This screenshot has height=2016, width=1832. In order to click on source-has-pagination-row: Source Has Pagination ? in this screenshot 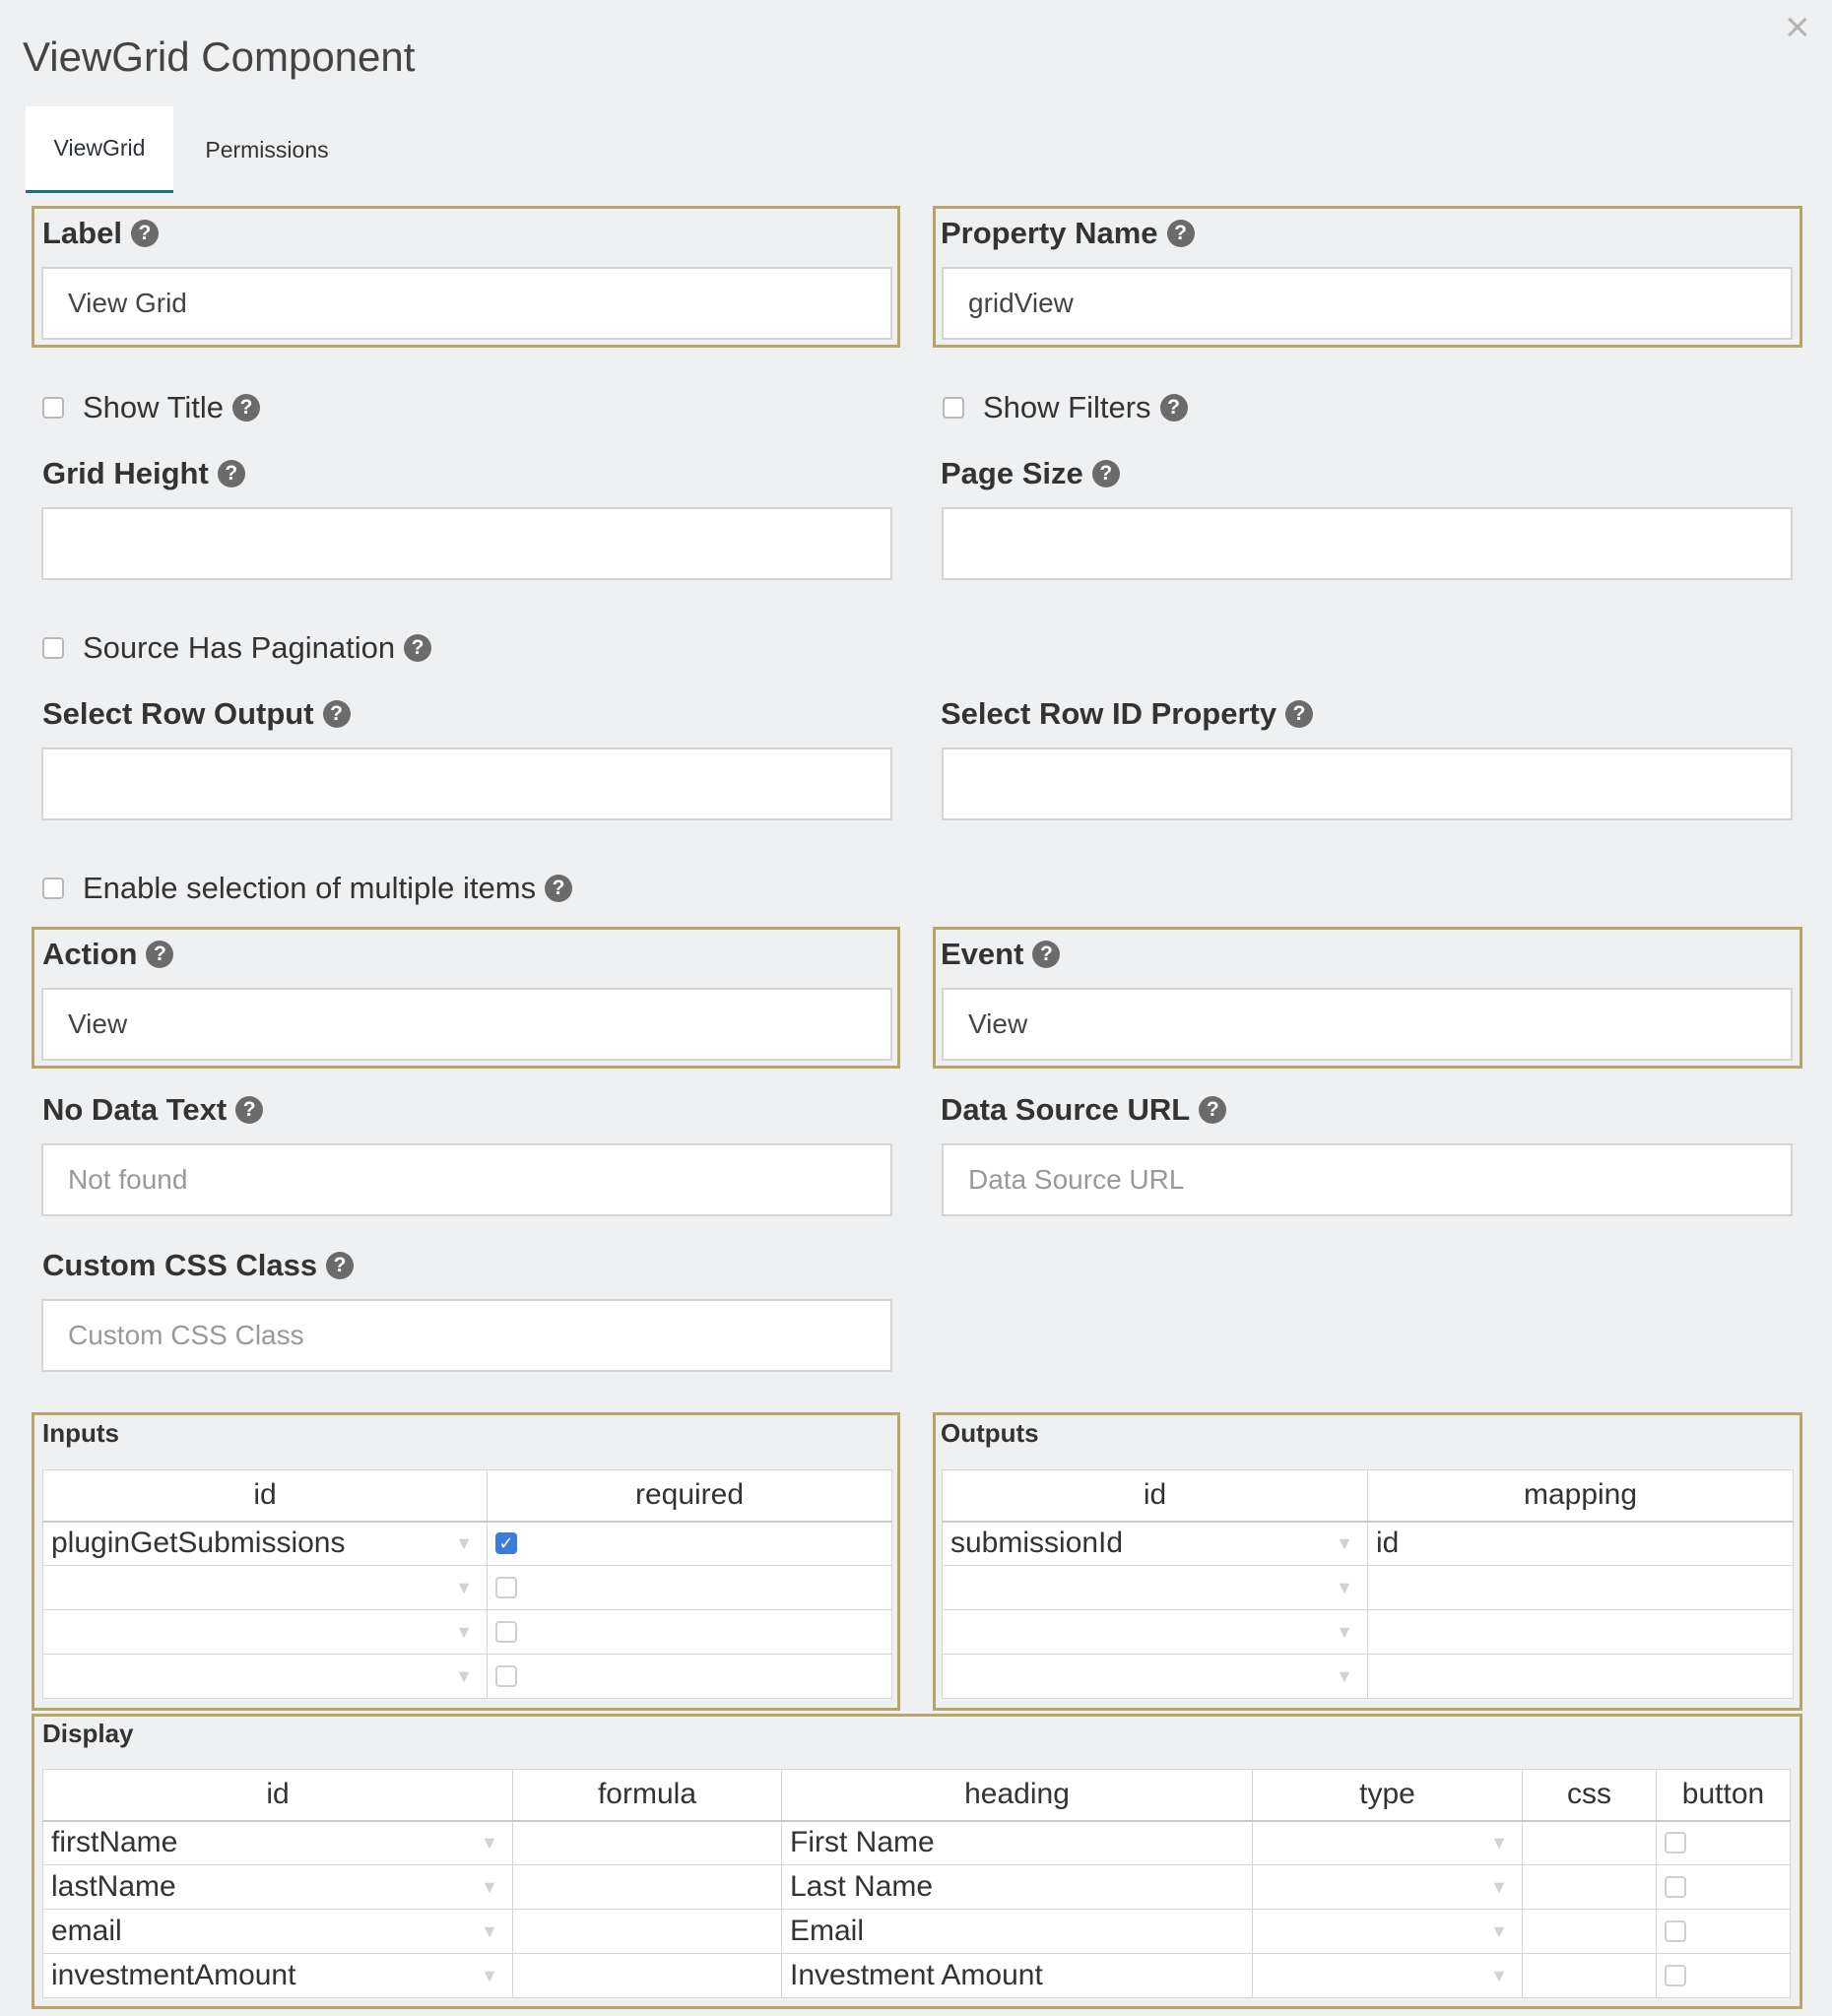, I will do `click(237, 648)`.